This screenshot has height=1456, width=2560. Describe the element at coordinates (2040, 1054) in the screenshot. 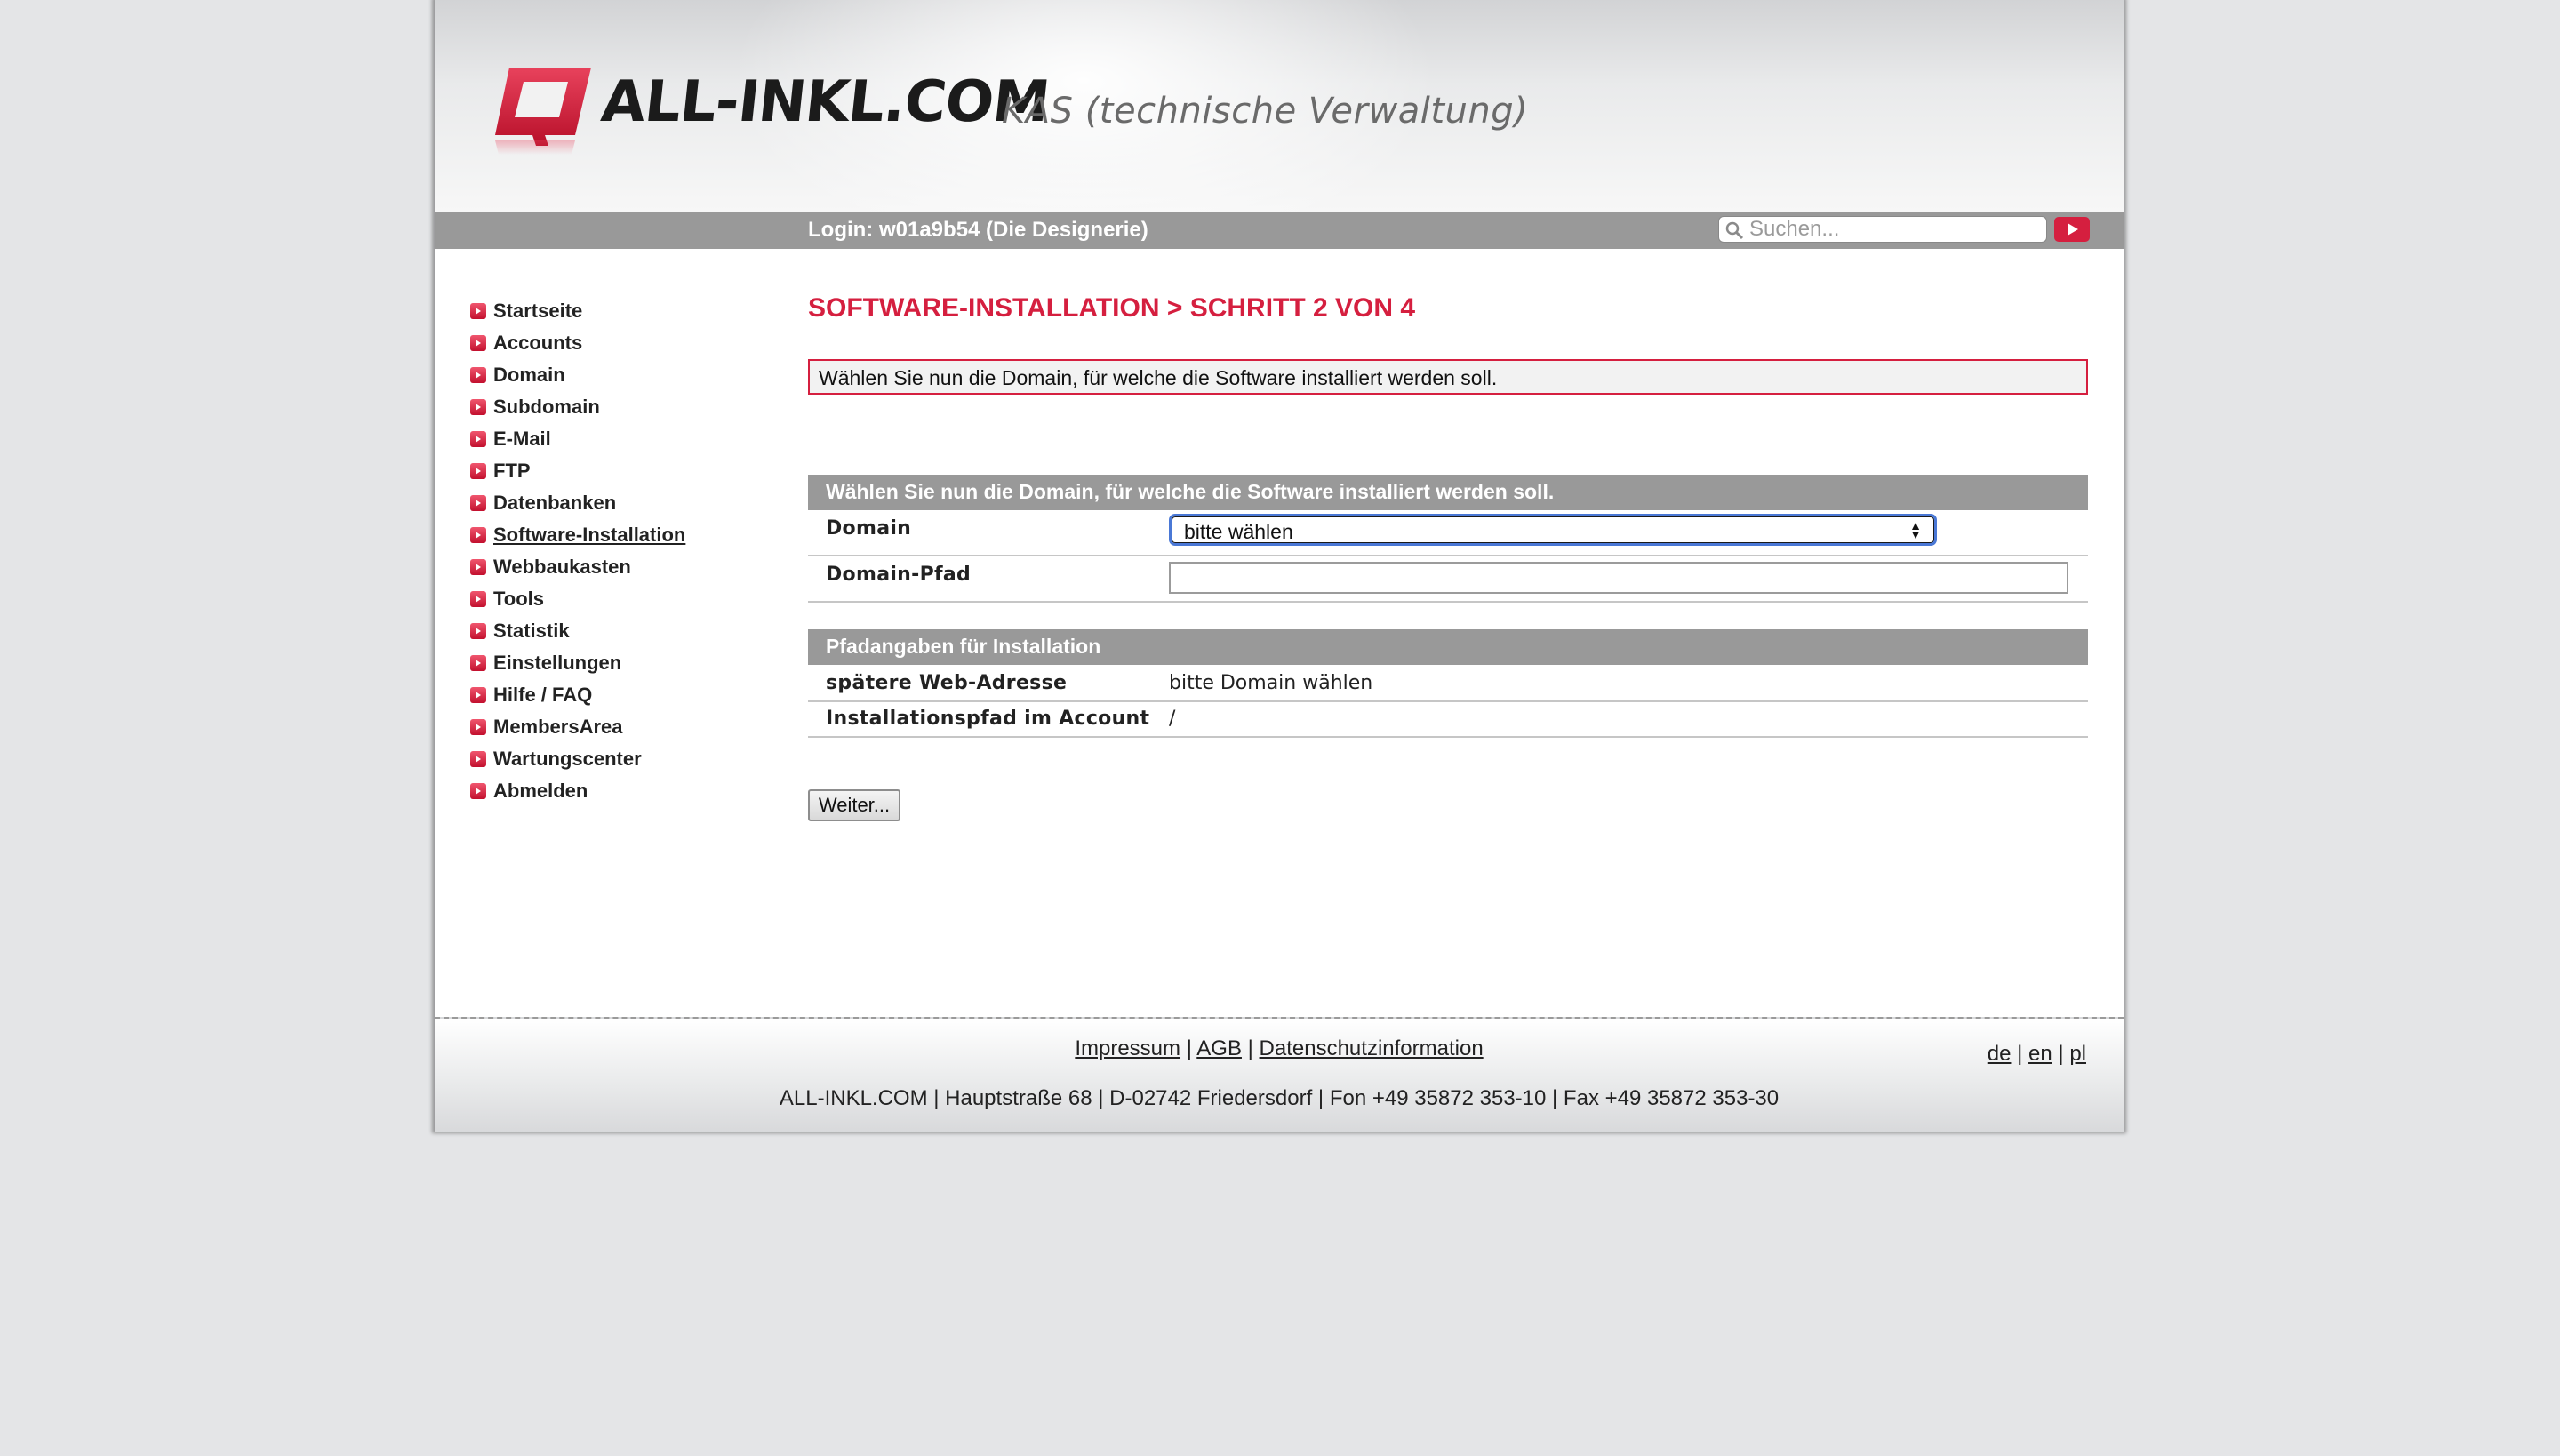

I see `language-link-en: en` at that location.